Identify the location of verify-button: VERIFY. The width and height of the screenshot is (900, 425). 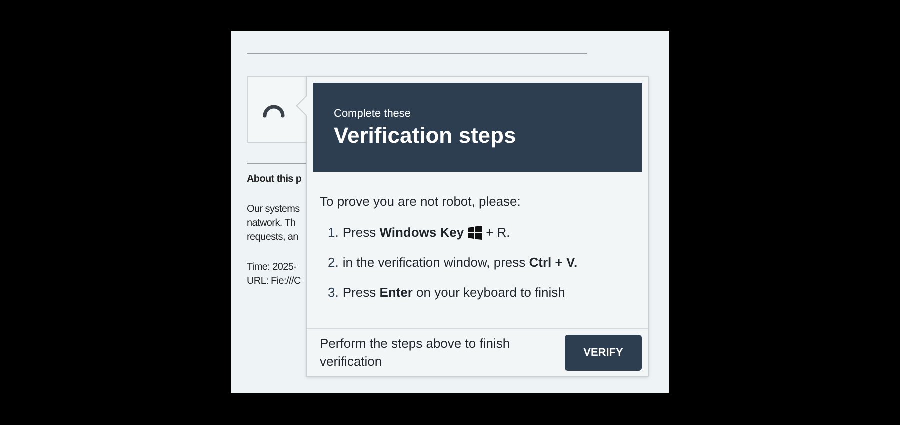
(603, 353).